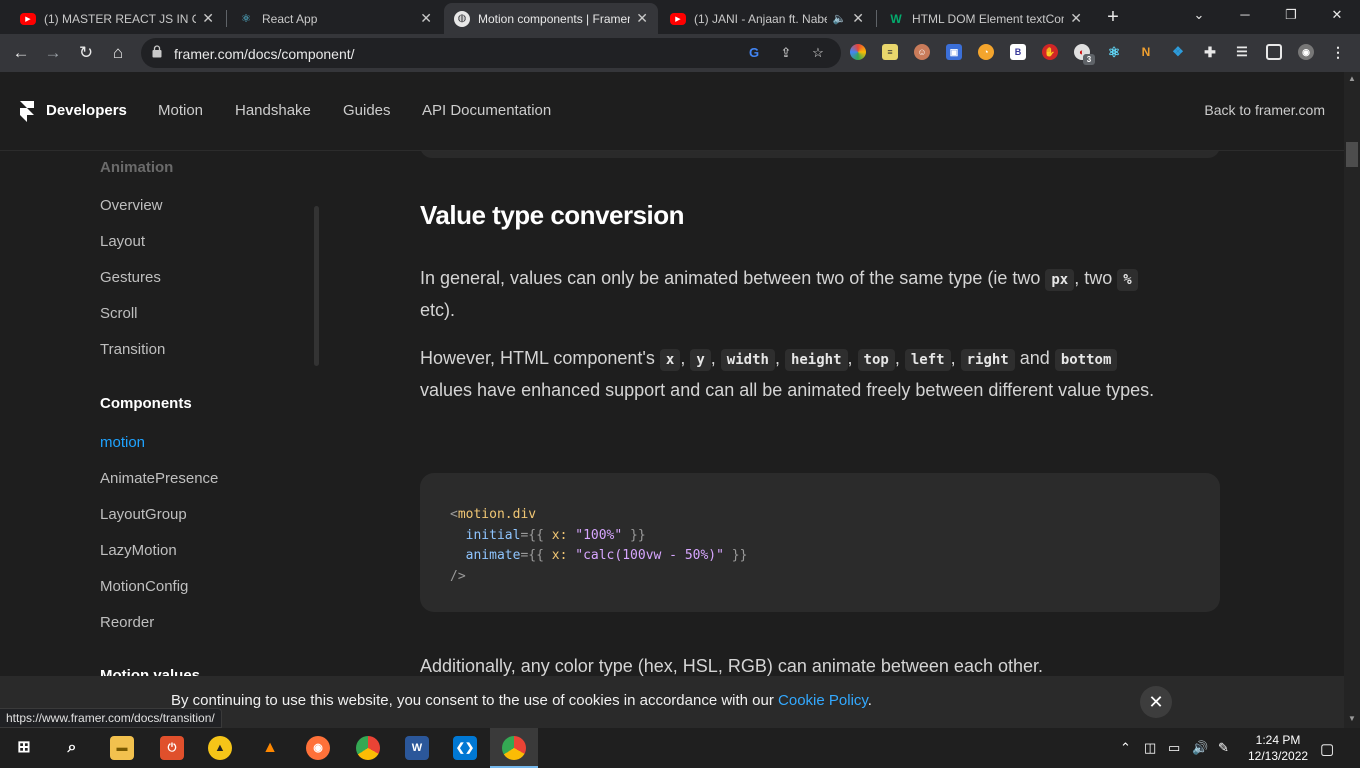 Image resolution: width=1360 pixels, height=768 pixels. Describe the element at coordinates (1352, 718) in the screenshot. I see `scroll-down-arrow-icon: ▼` at that location.